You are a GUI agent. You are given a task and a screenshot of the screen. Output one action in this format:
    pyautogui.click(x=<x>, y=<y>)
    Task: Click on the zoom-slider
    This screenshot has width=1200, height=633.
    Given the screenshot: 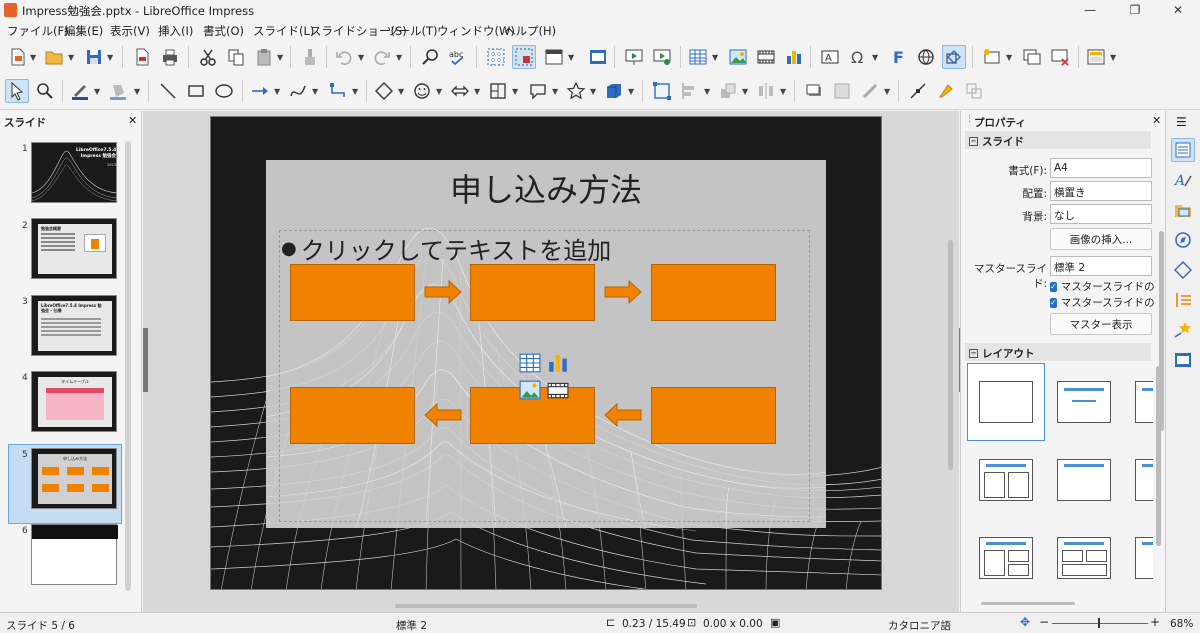 What is the action you would take?
    pyautogui.click(x=1100, y=623)
    